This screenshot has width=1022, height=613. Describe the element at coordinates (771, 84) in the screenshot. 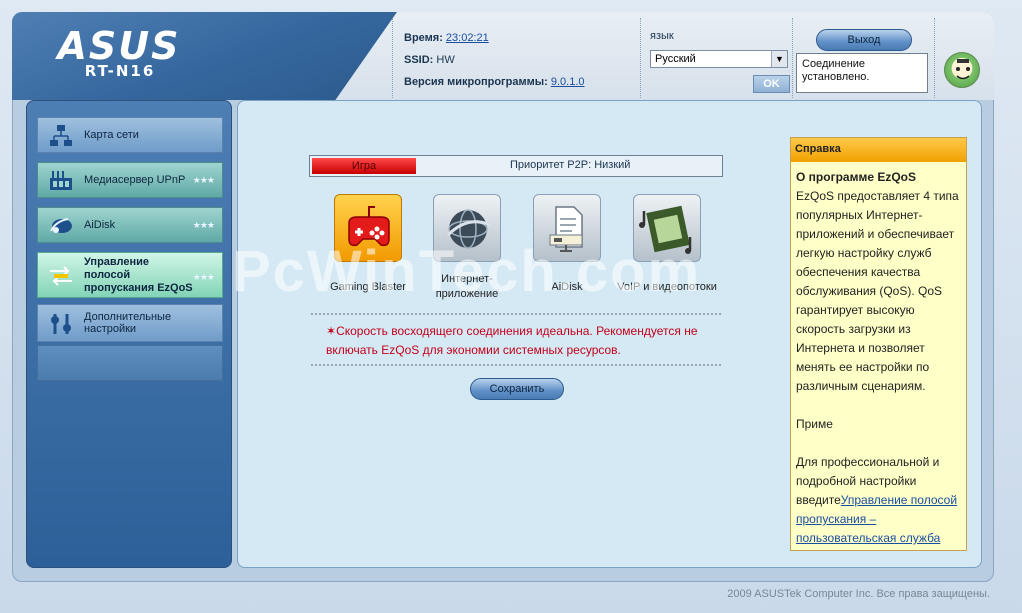

I see `language-ok-button: OK` at that location.